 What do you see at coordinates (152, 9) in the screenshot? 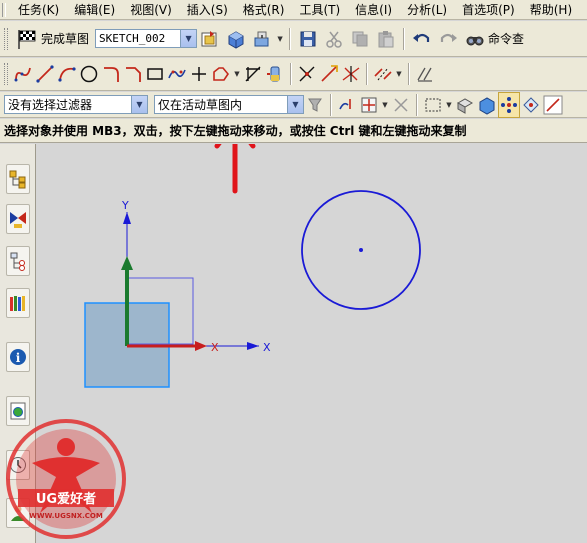
I see `menu-view: 视图(V)` at bounding box center [152, 9].